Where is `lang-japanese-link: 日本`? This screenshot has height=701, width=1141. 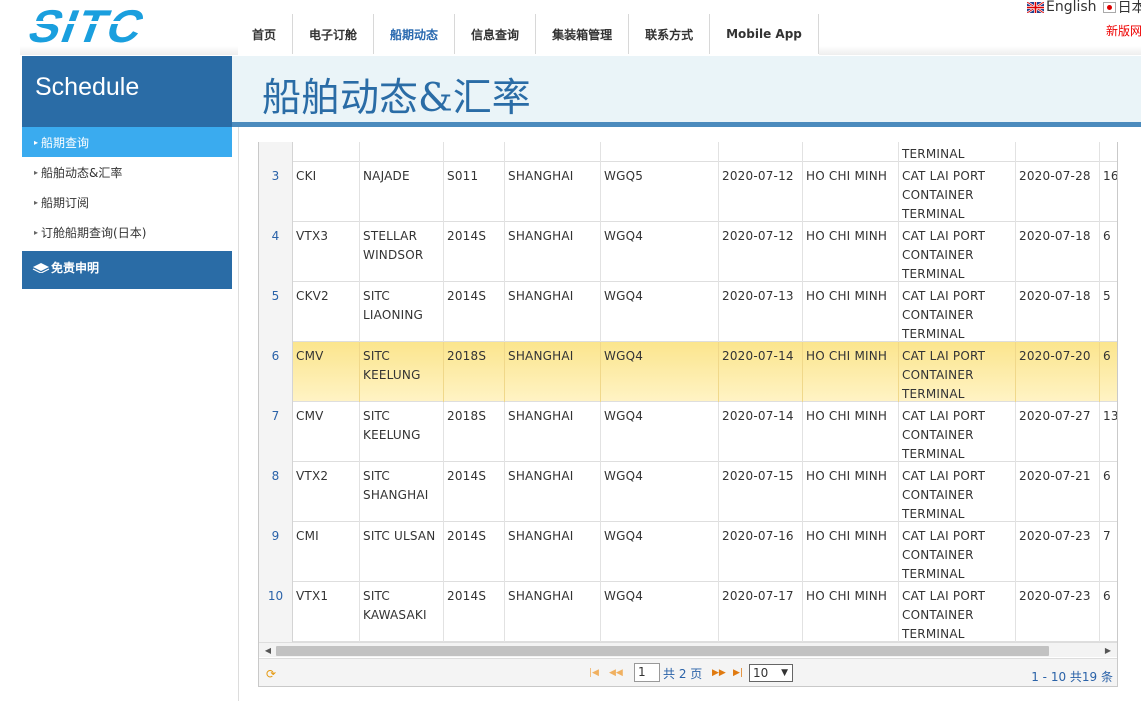 lang-japanese-link: 日本 is located at coordinates (1129, 8).